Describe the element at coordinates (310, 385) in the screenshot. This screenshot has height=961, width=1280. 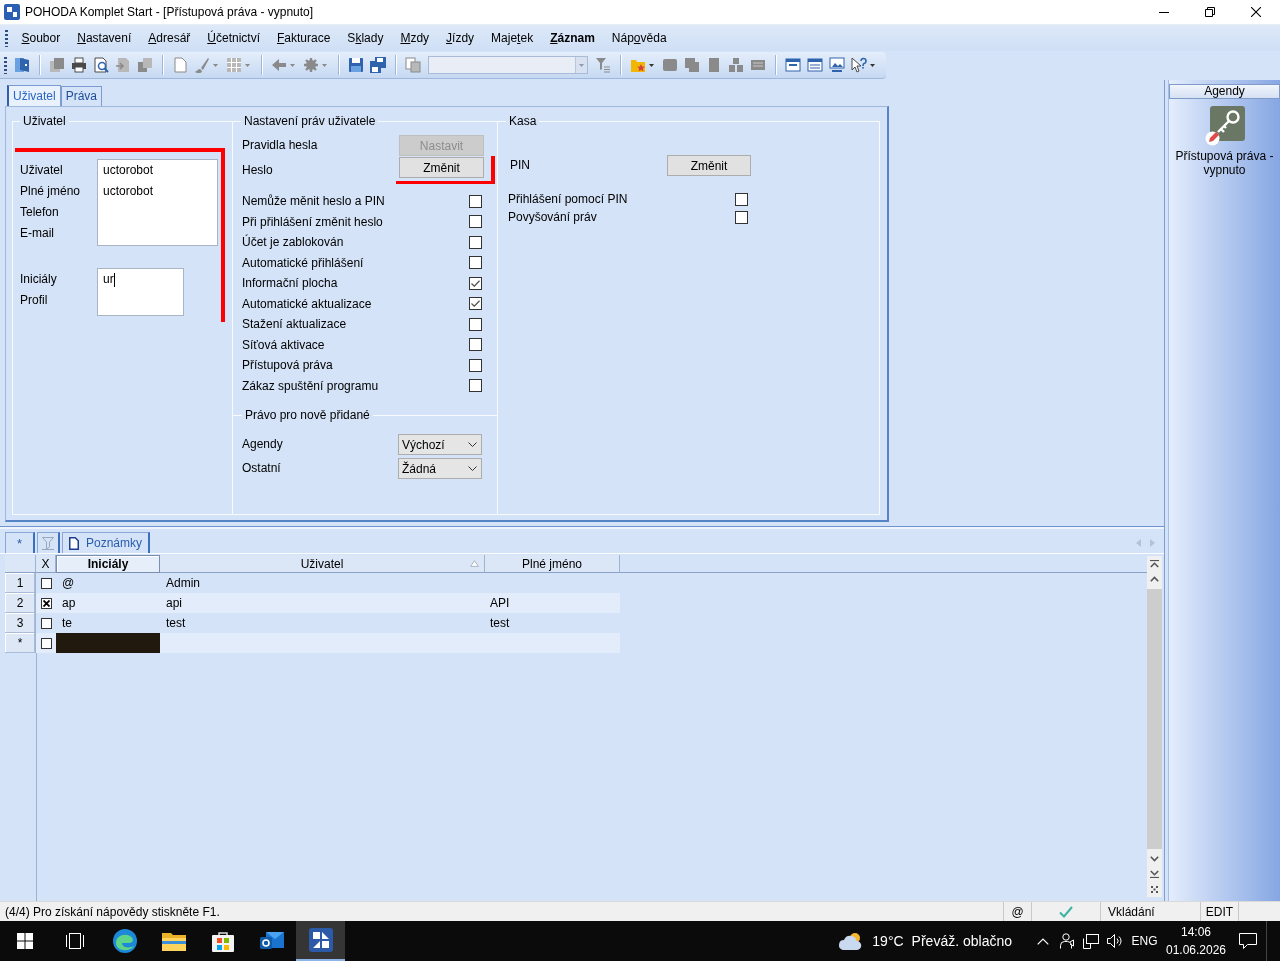
I see `option-label: Zákaz spuštění programu` at that location.